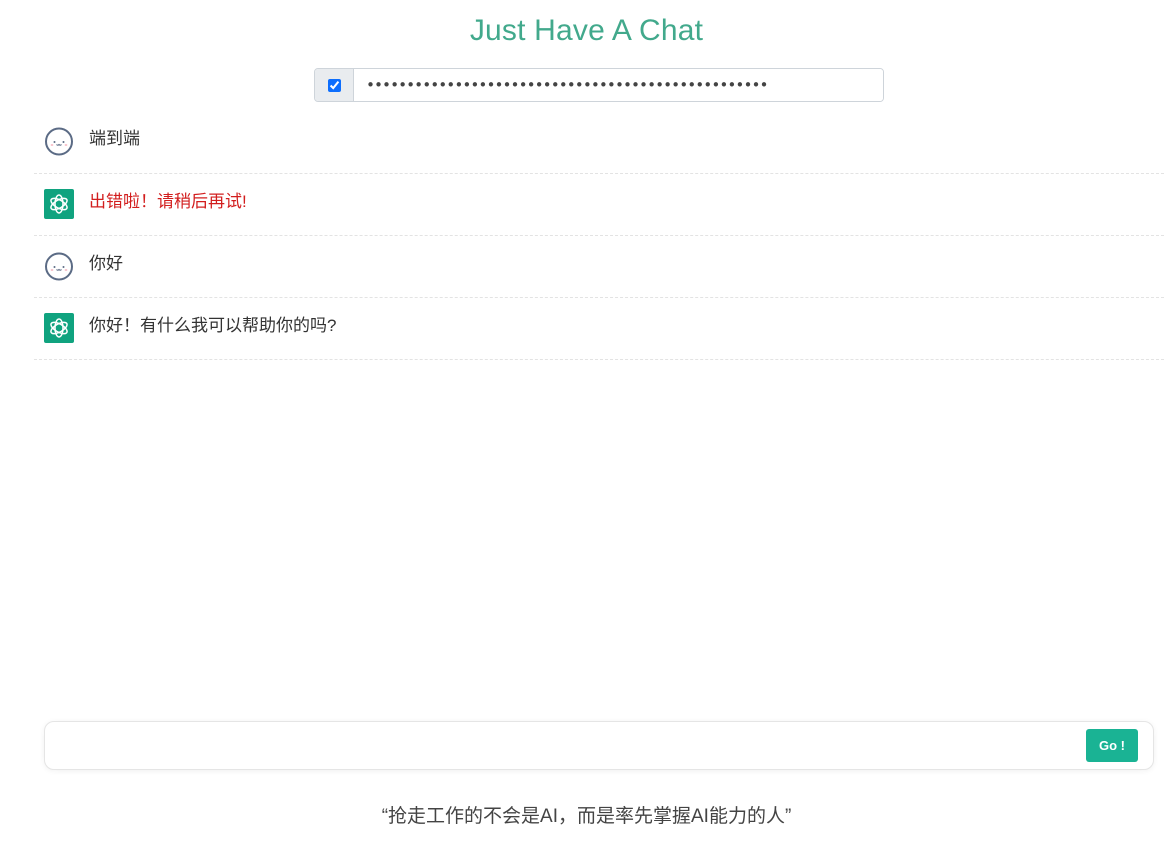  I want to click on api-key-checkbox, so click(334, 85).